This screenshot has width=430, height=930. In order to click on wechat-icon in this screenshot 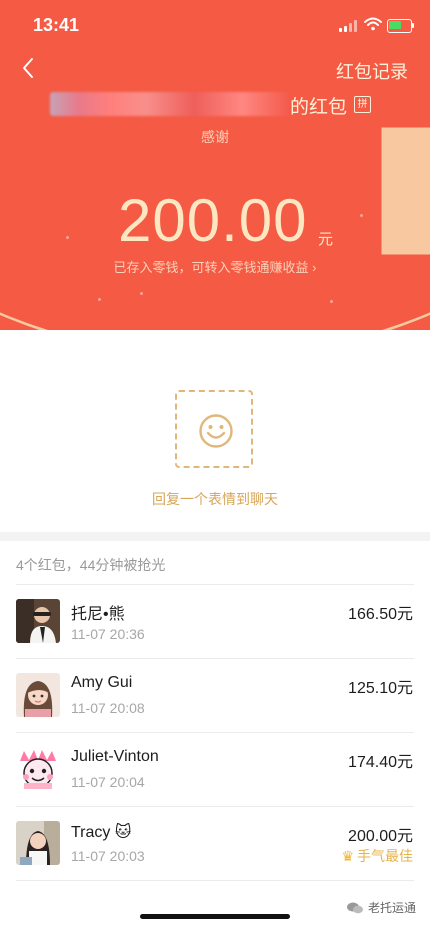, I will do `click(354, 908)`.